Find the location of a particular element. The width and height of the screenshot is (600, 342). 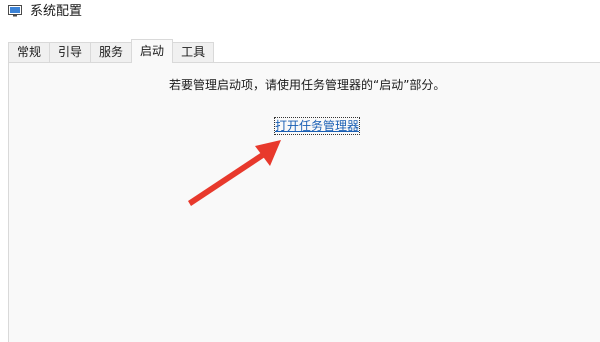

tab-strip: 常规 引导 服务 启动 工具 is located at coordinates (111, 51).